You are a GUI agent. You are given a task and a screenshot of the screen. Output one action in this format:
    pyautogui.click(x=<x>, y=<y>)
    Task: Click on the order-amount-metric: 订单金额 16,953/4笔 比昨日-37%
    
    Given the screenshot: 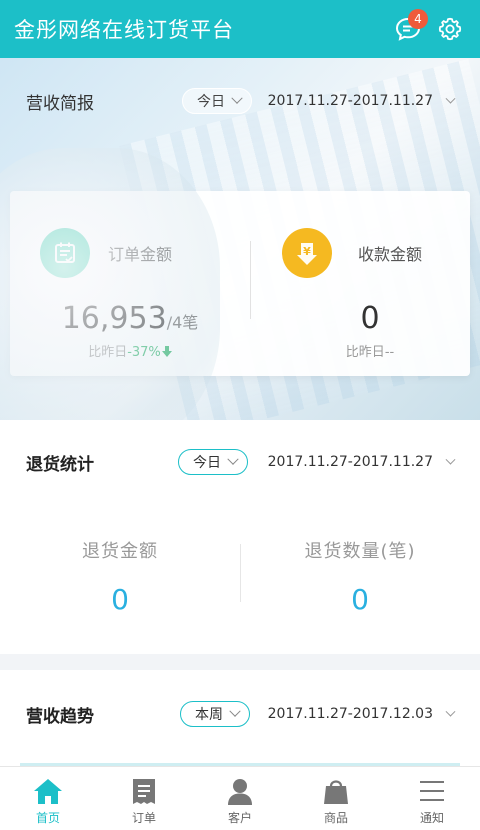 What is the action you would take?
    pyautogui.click(x=130, y=283)
    